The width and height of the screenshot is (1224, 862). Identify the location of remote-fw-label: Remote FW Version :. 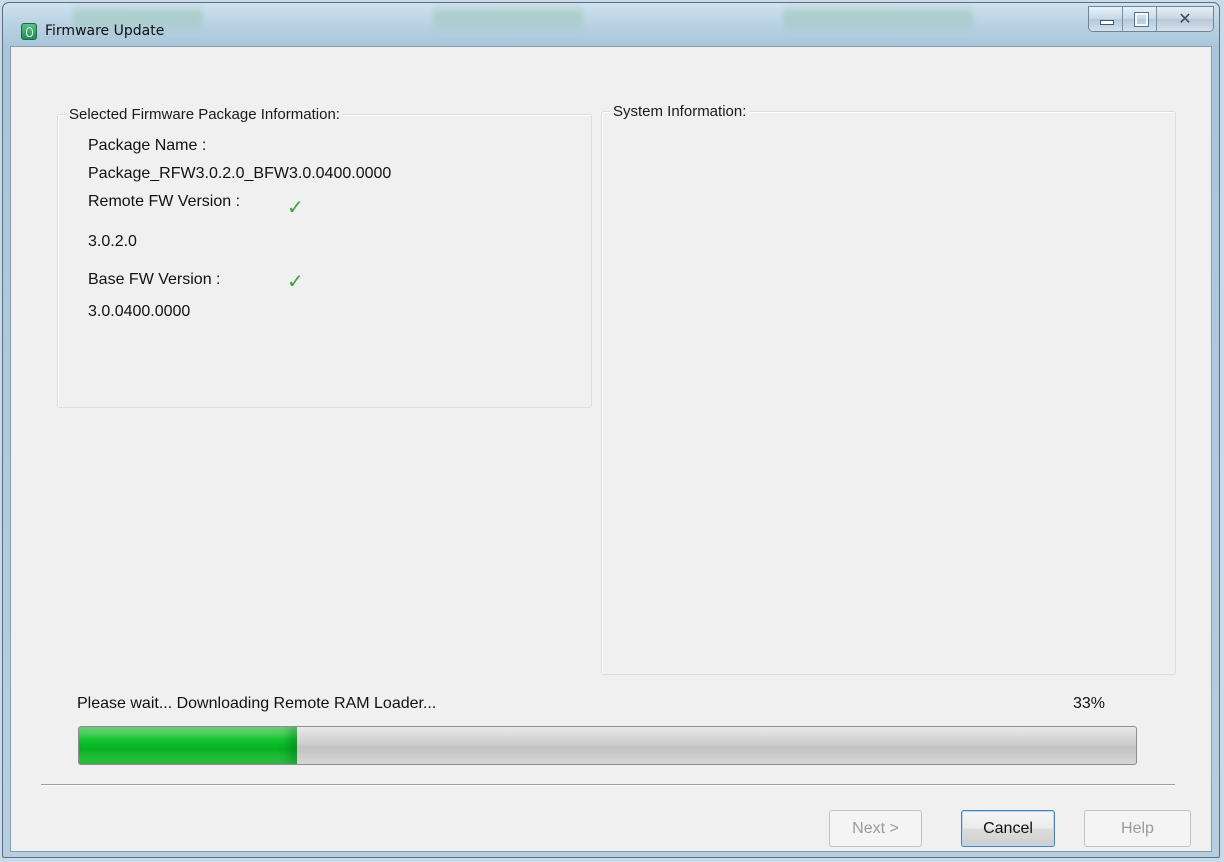
(164, 201).